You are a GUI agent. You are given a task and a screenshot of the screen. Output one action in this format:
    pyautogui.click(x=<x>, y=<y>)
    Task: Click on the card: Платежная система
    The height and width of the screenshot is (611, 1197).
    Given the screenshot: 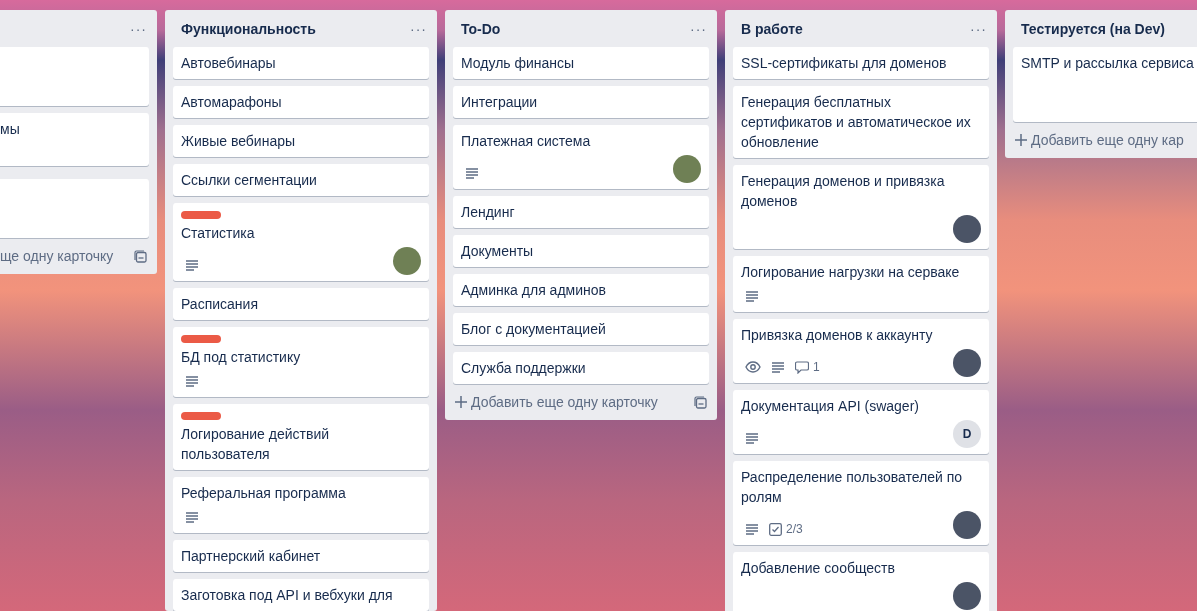 What is the action you would take?
    pyautogui.click(x=581, y=157)
    